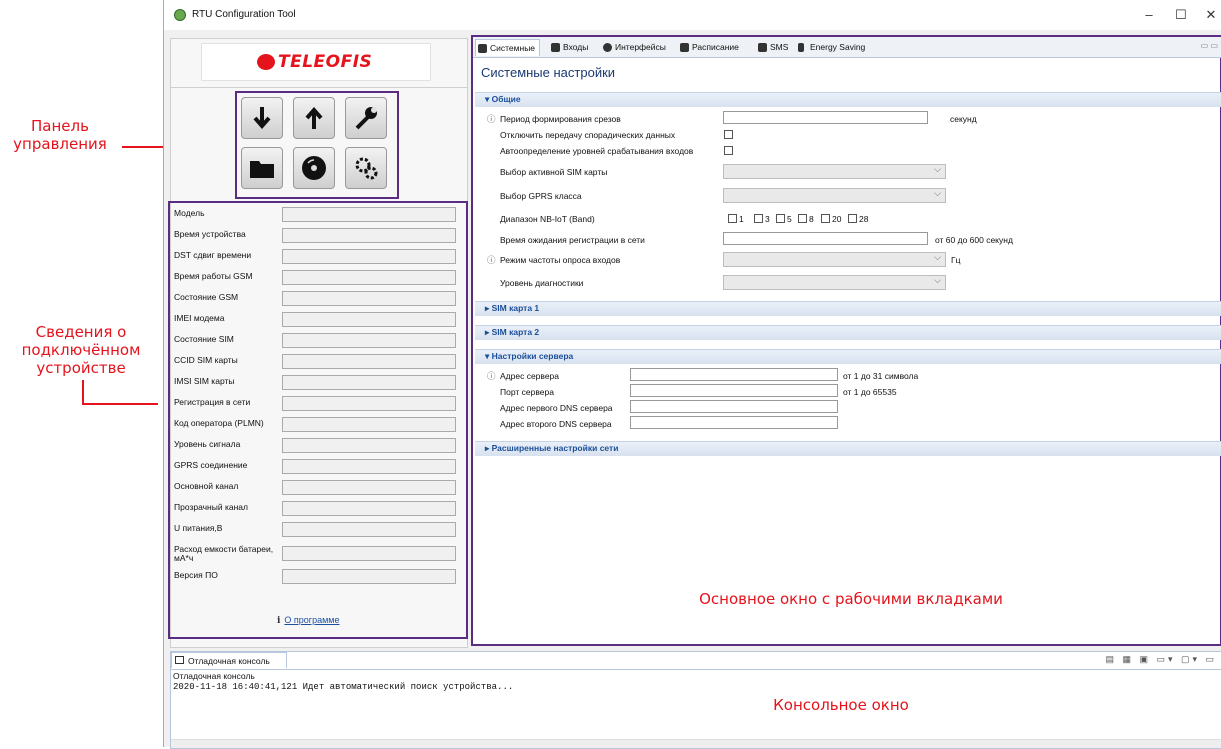 This screenshot has height=749, width=1221. What do you see at coordinates (801, 47) in the screenshot?
I see `battery-icon` at bounding box center [801, 47].